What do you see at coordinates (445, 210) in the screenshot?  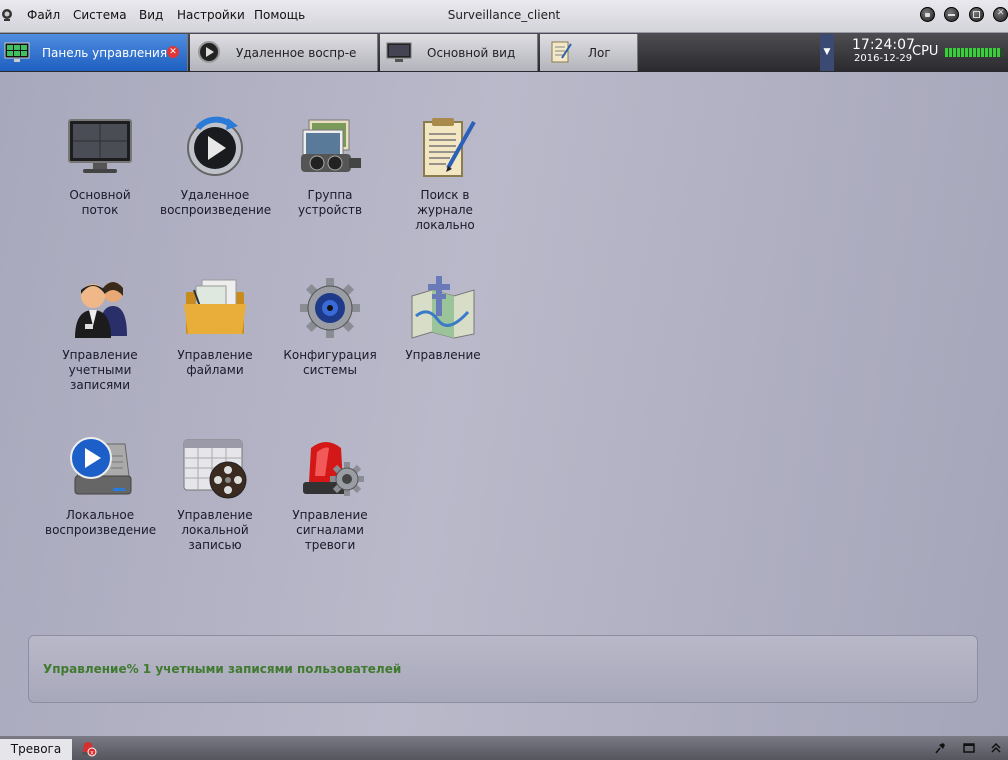 I see `module-label: Поиск в журнале локально` at bounding box center [445, 210].